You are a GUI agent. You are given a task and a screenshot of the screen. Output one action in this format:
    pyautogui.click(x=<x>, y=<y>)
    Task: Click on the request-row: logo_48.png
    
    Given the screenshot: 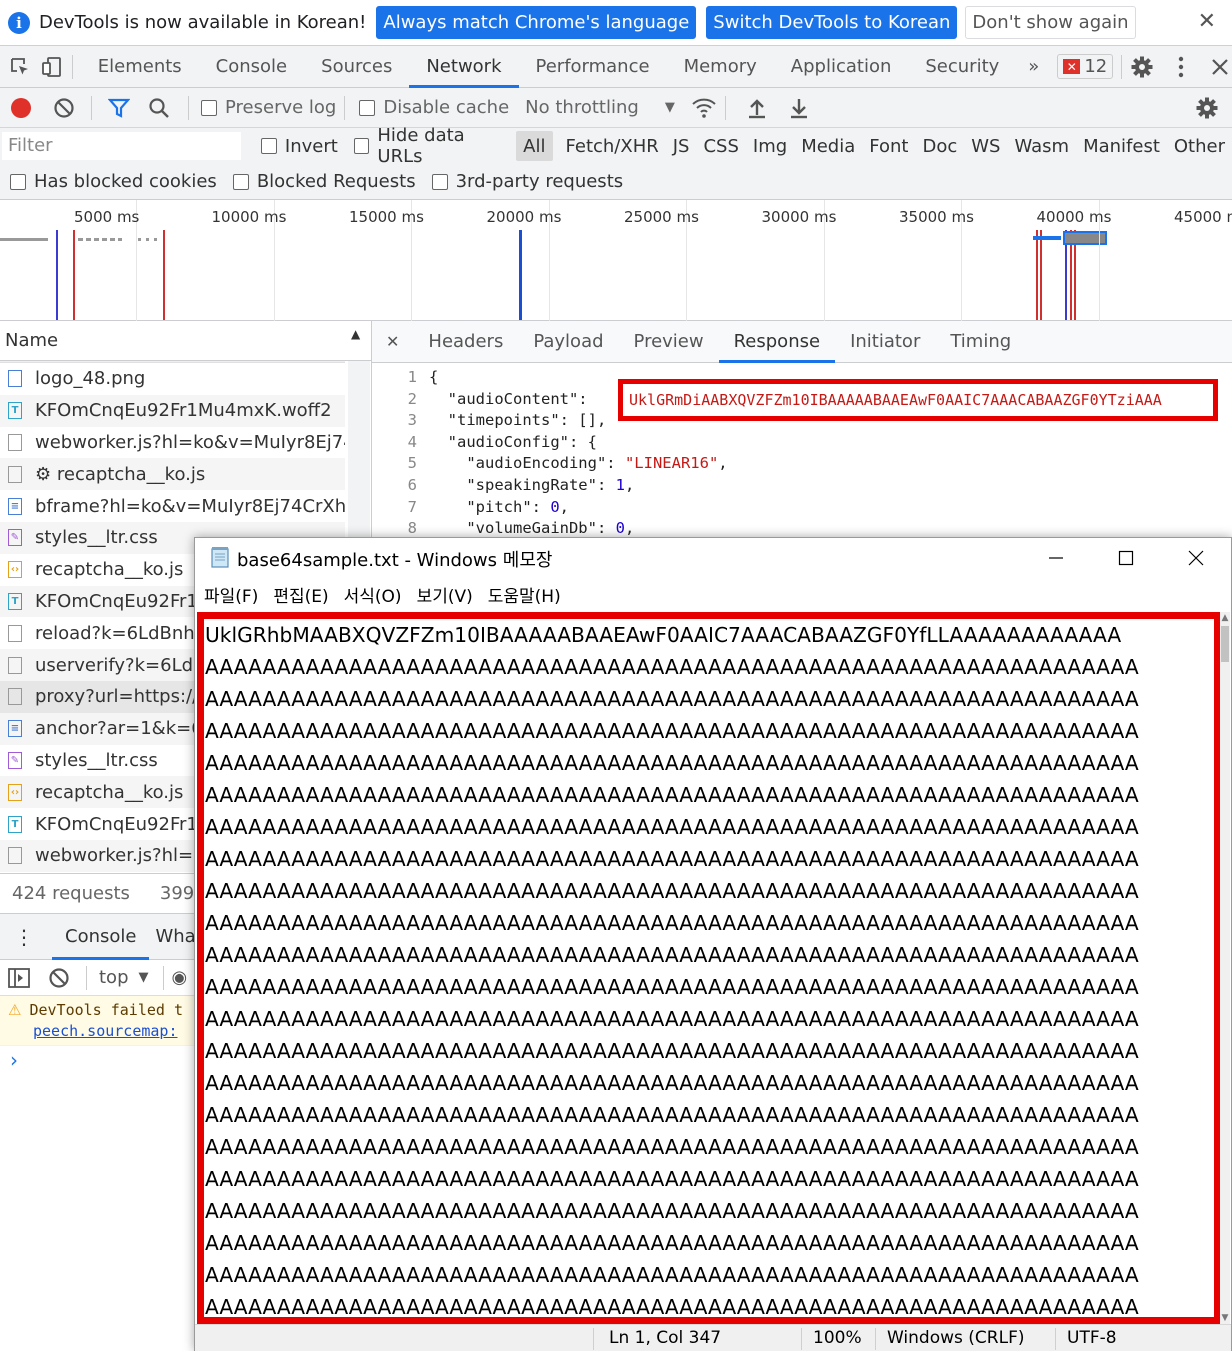 What is the action you would take?
    pyautogui.click(x=172, y=379)
    